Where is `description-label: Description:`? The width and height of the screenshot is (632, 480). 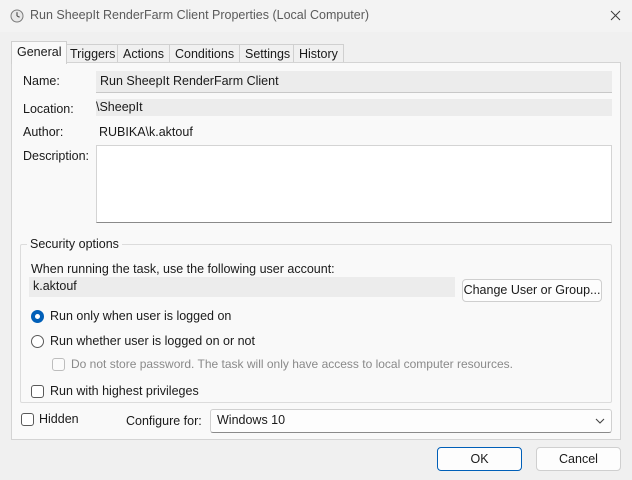
description-label: Description: is located at coordinates (56, 156).